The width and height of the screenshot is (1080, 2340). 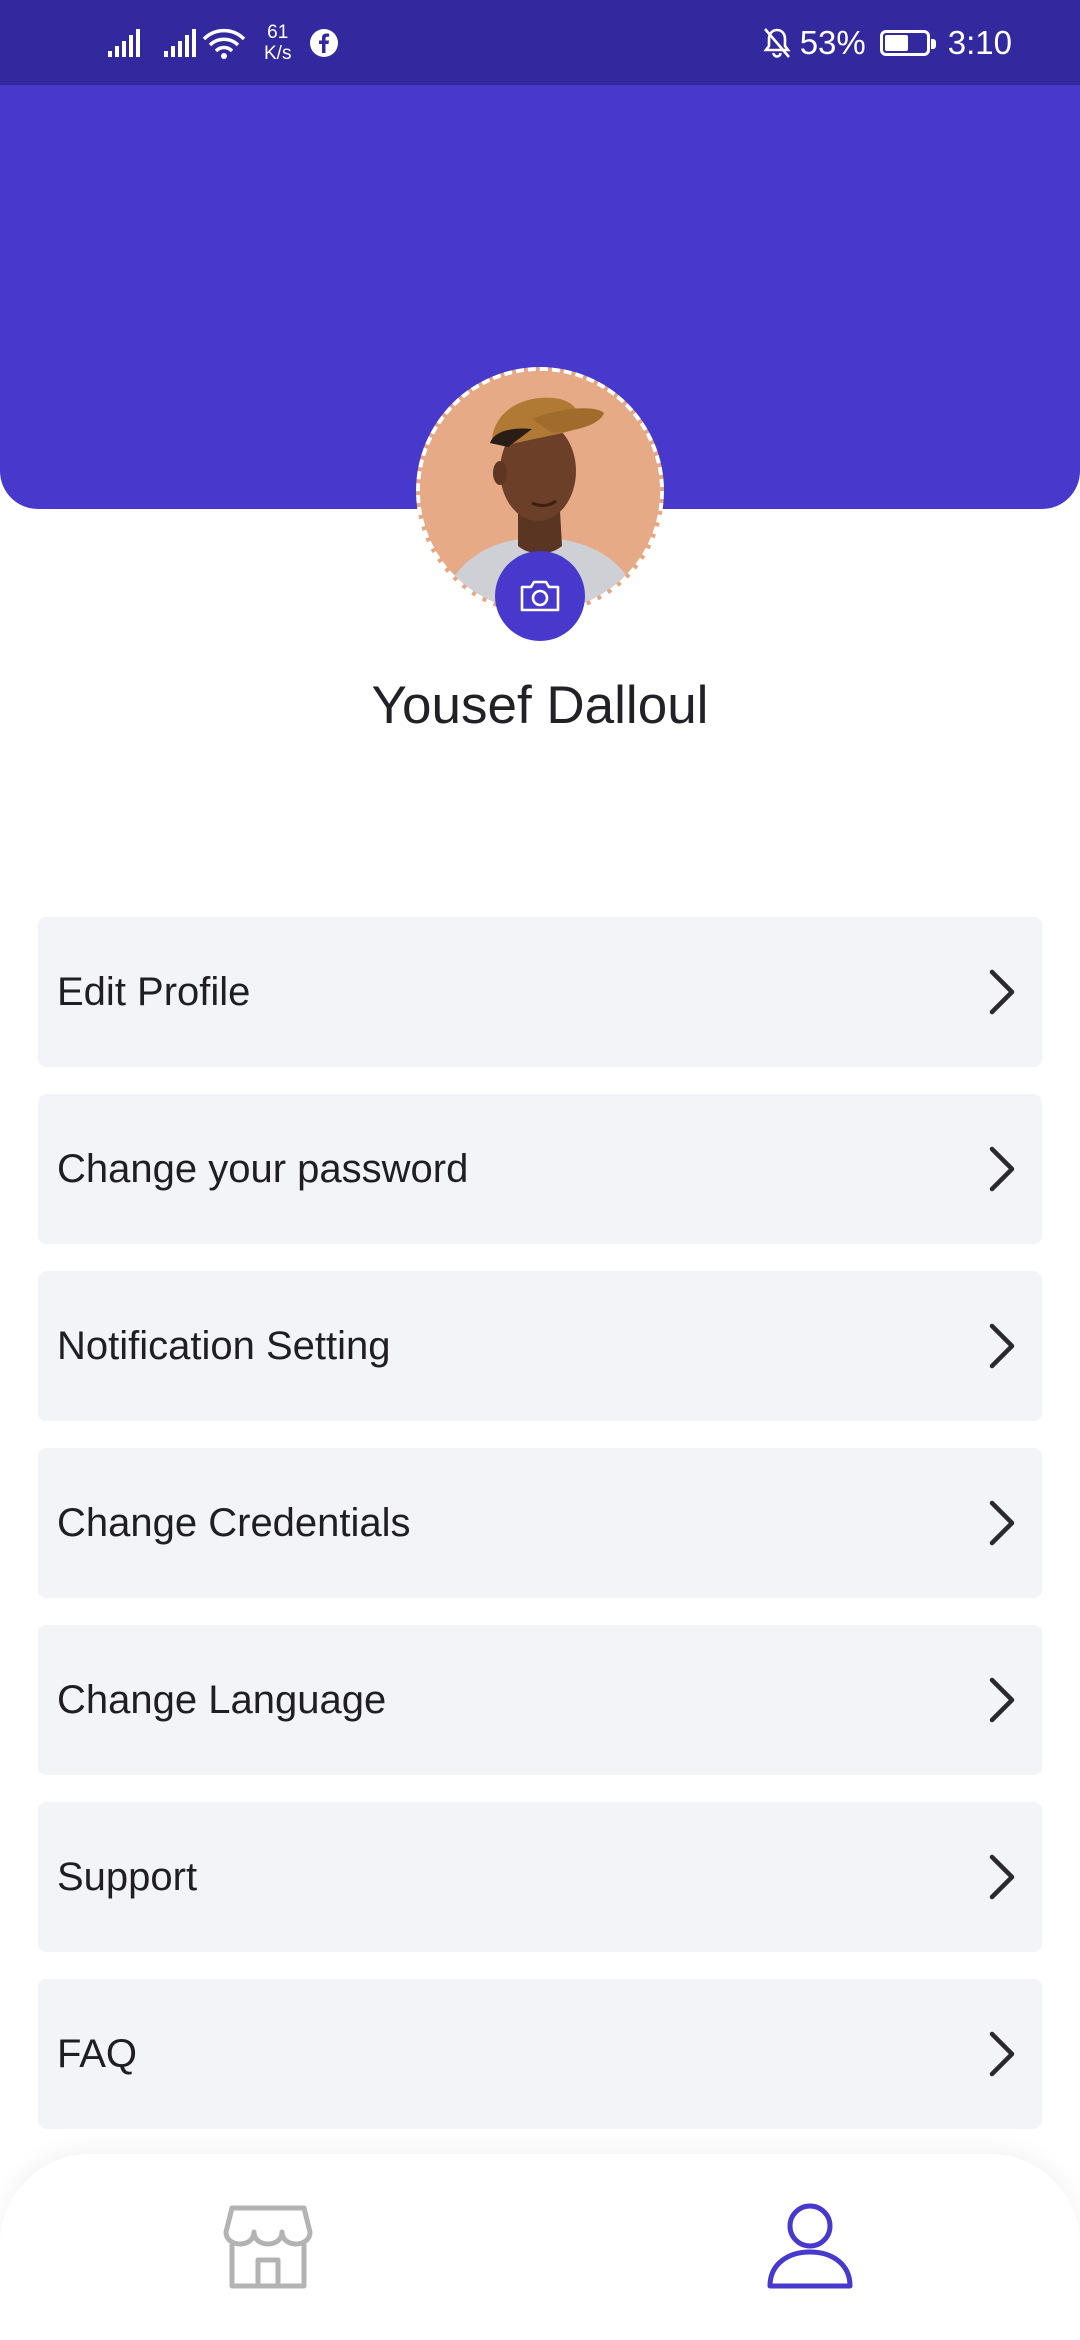 What do you see at coordinates (777, 42) in the screenshot?
I see `mute-bell-icon` at bounding box center [777, 42].